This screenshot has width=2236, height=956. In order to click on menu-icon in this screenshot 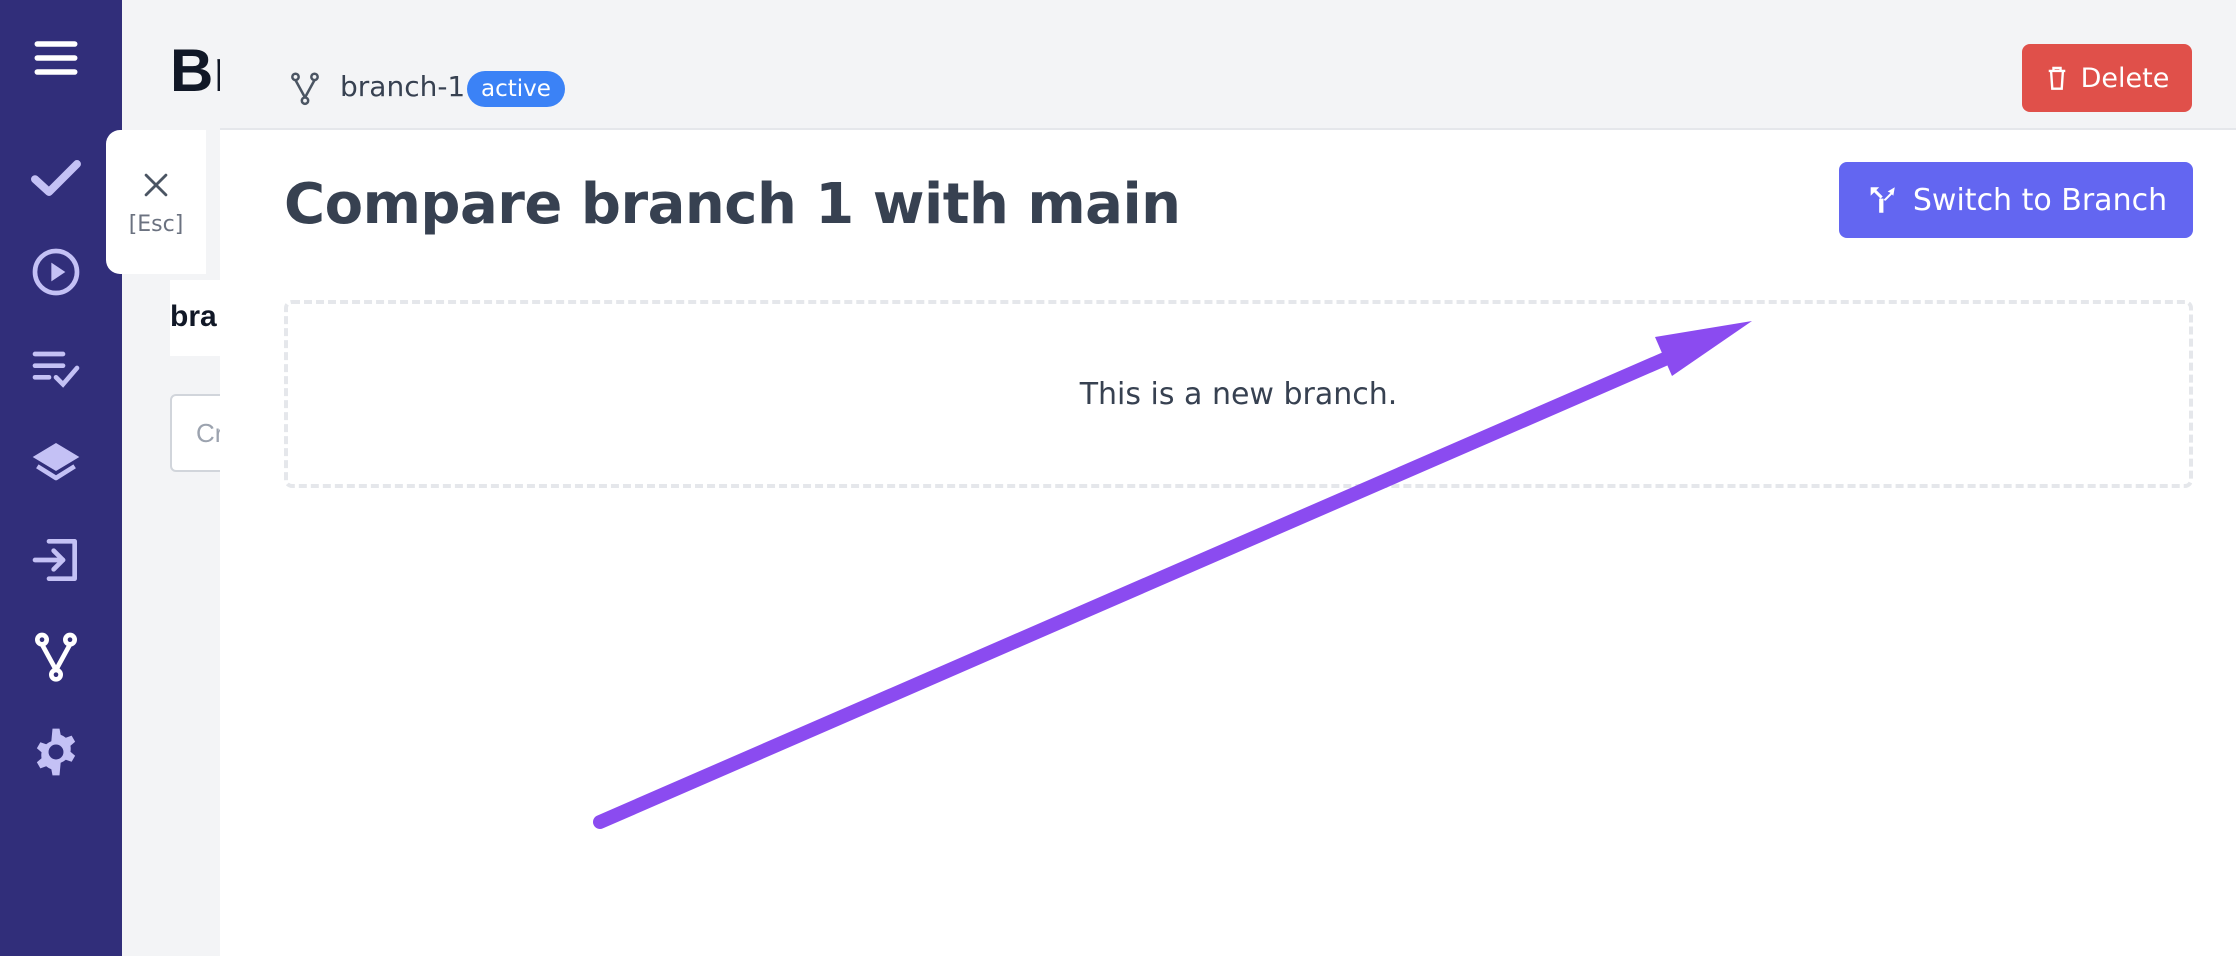, I will do `click(56, 58)`.